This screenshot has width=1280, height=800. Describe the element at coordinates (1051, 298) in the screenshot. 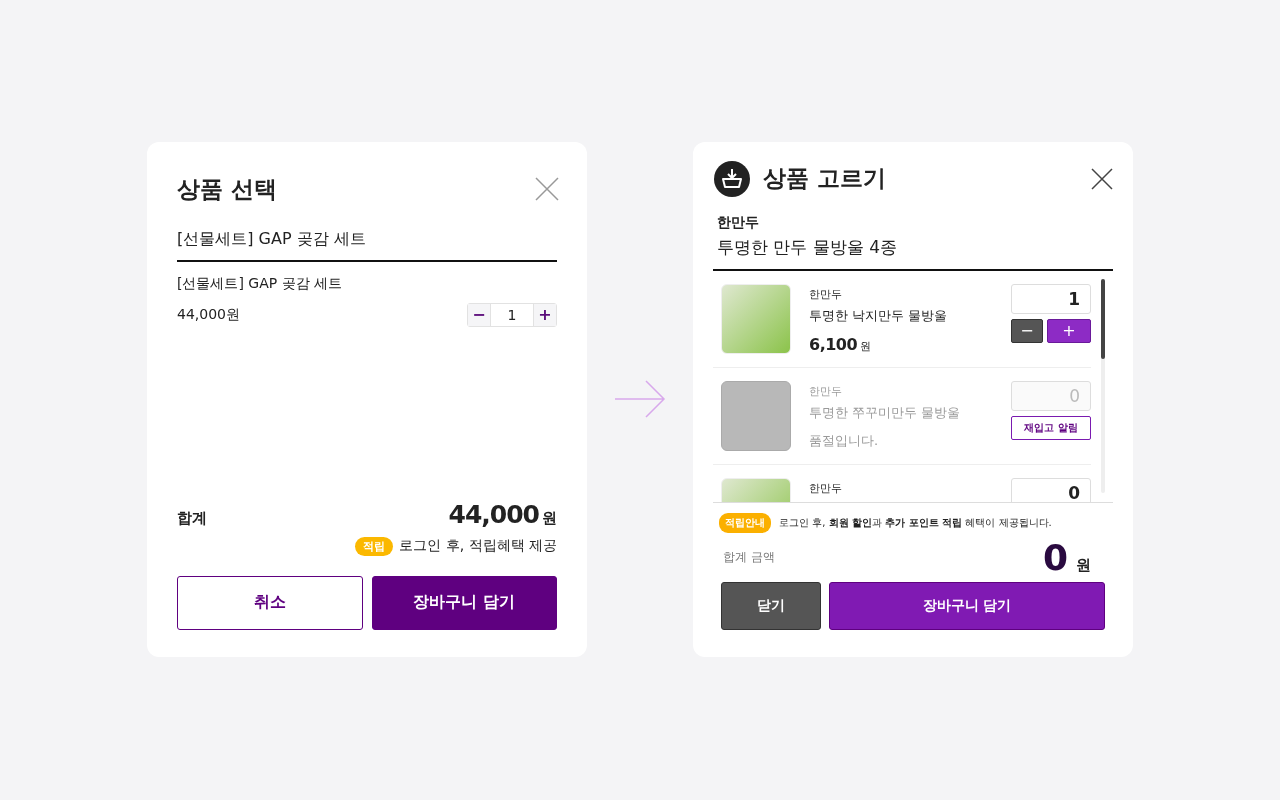

I see `quantity-field: 1` at that location.